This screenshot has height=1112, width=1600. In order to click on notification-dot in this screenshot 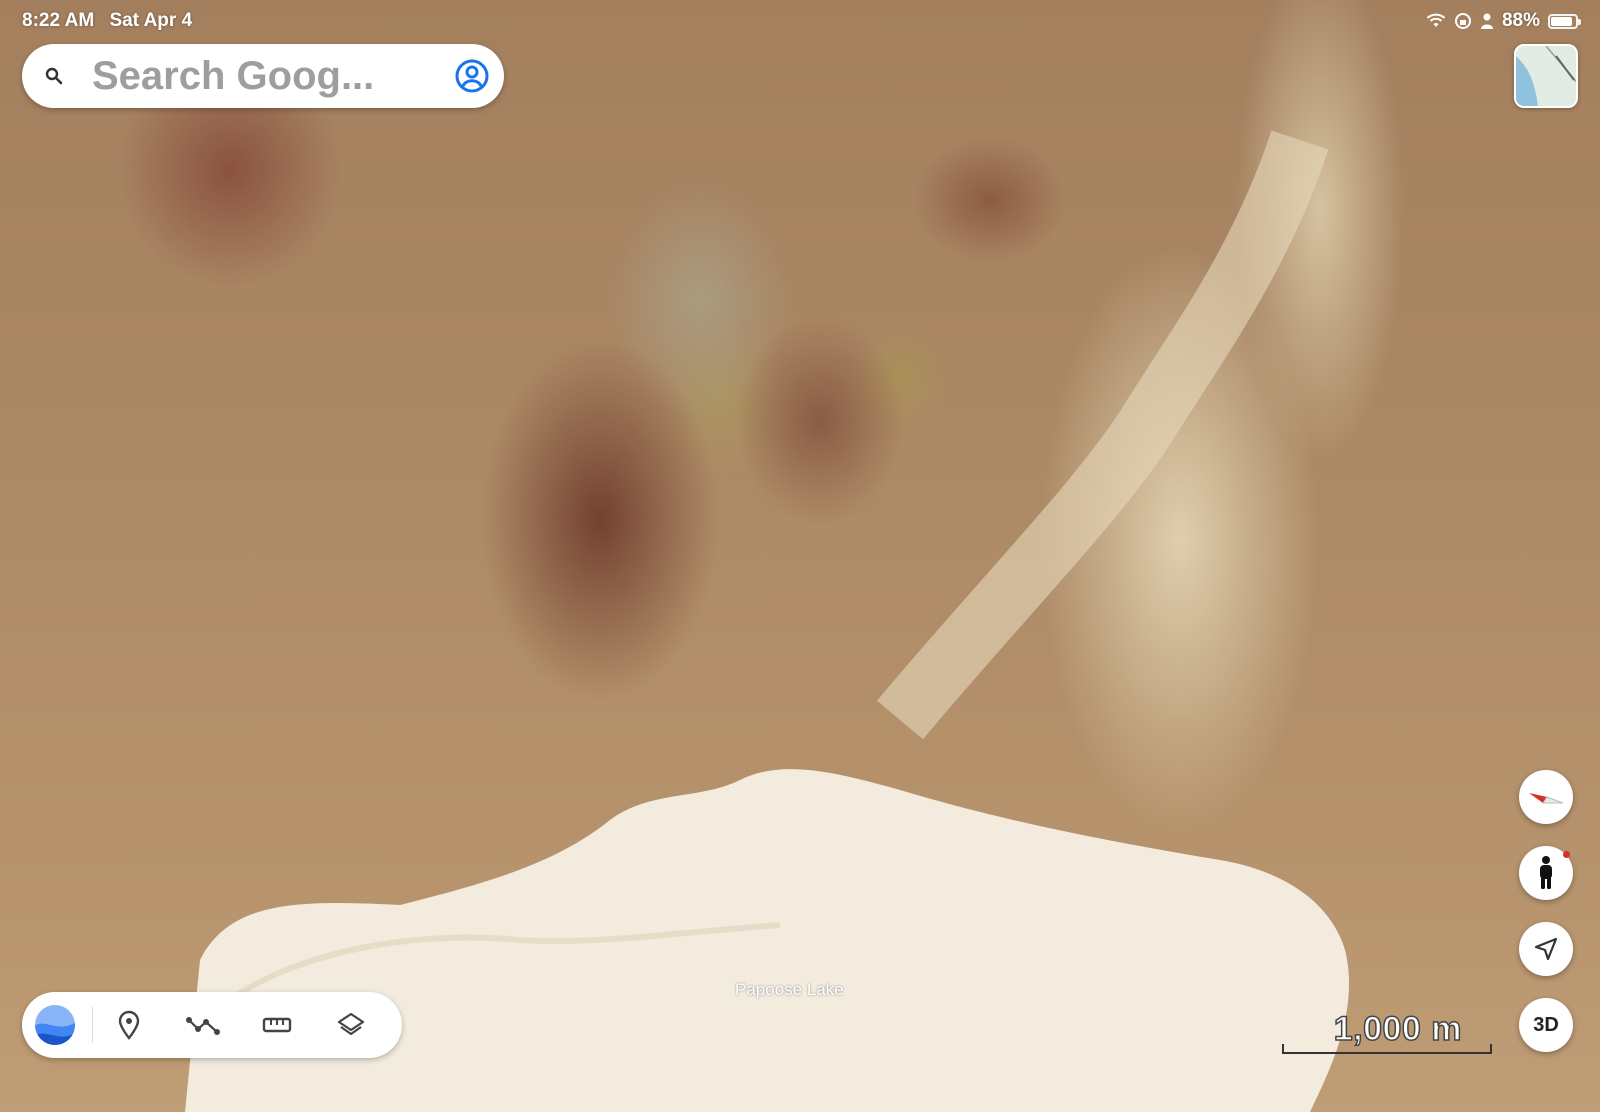, I will do `click(1566, 854)`.